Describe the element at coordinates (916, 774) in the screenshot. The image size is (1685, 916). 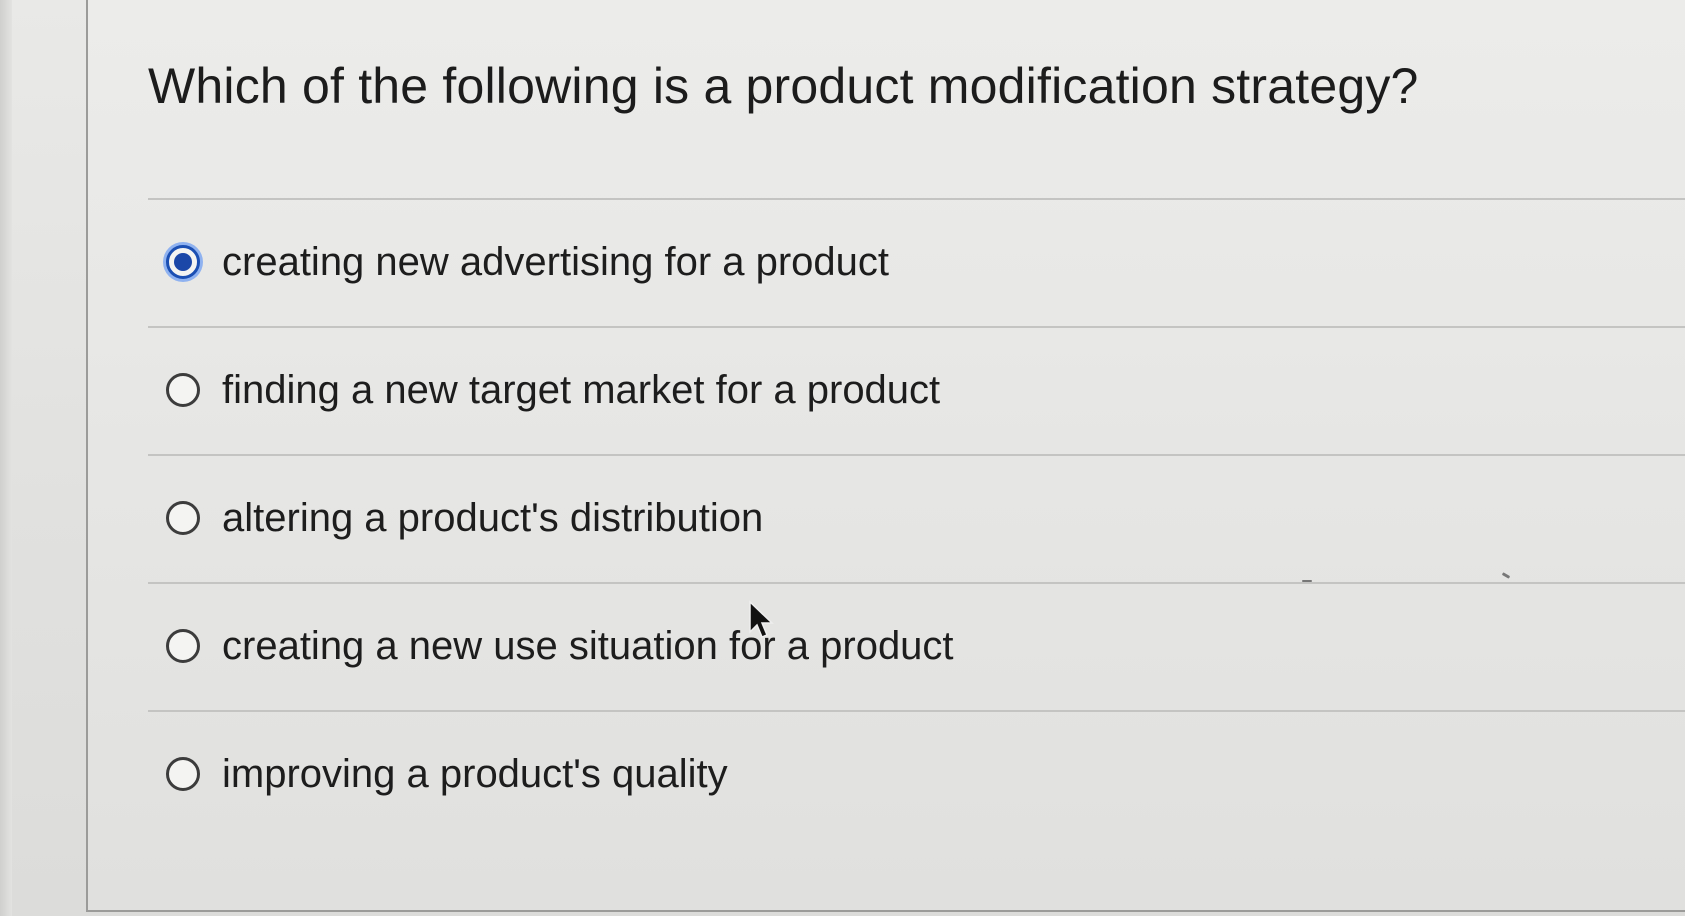
I see `answer-option-5: improving a product's quality` at that location.